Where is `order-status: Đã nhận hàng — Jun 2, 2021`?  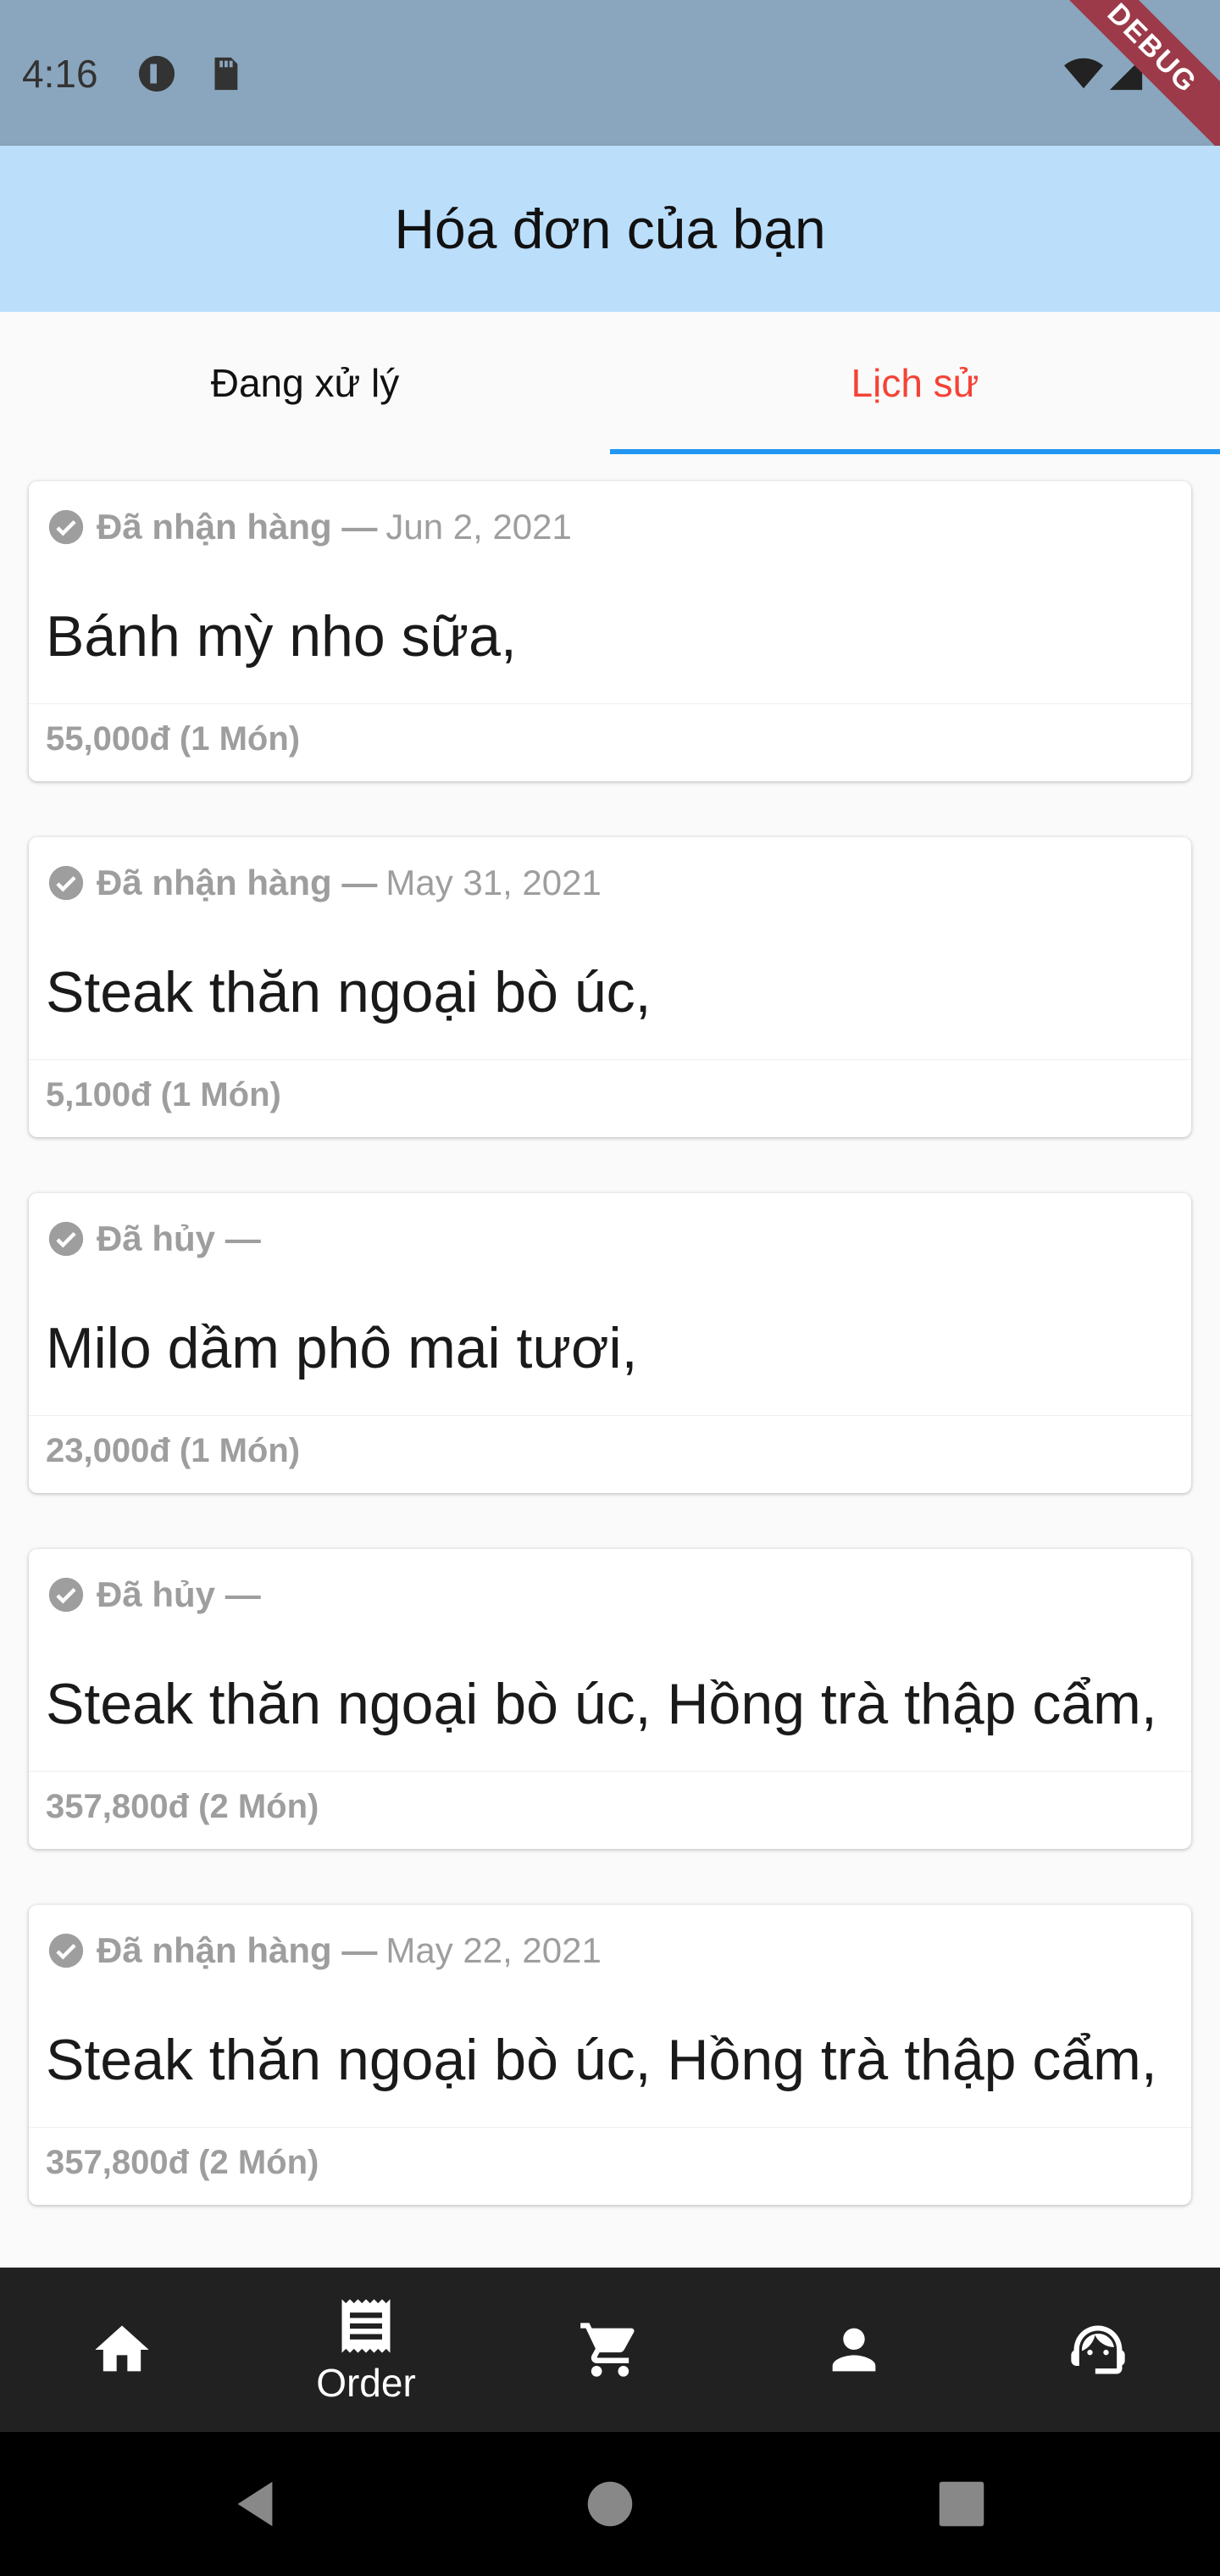
order-status: Đã nhận hàng — Jun 2, 2021 is located at coordinates (309, 527).